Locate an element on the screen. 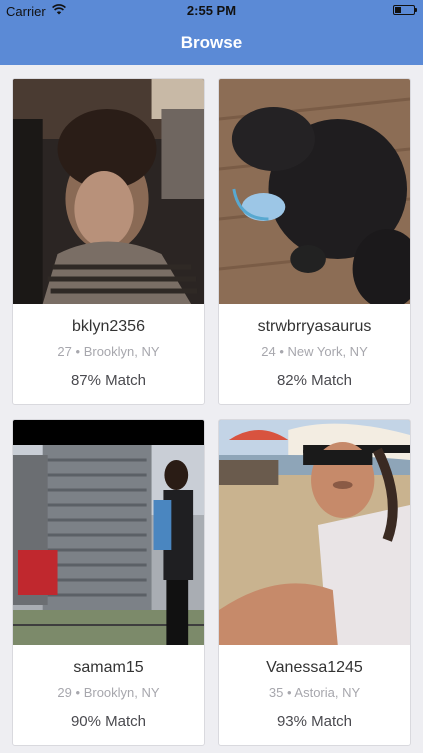 This screenshot has height=753, width=423. profile-age: 29 is located at coordinates (64, 692).